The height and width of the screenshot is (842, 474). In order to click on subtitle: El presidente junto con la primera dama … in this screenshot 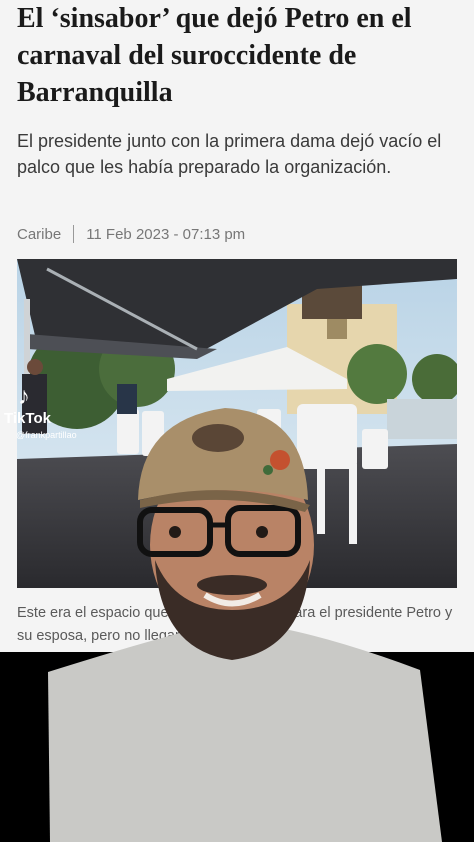, I will do `click(229, 154)`.